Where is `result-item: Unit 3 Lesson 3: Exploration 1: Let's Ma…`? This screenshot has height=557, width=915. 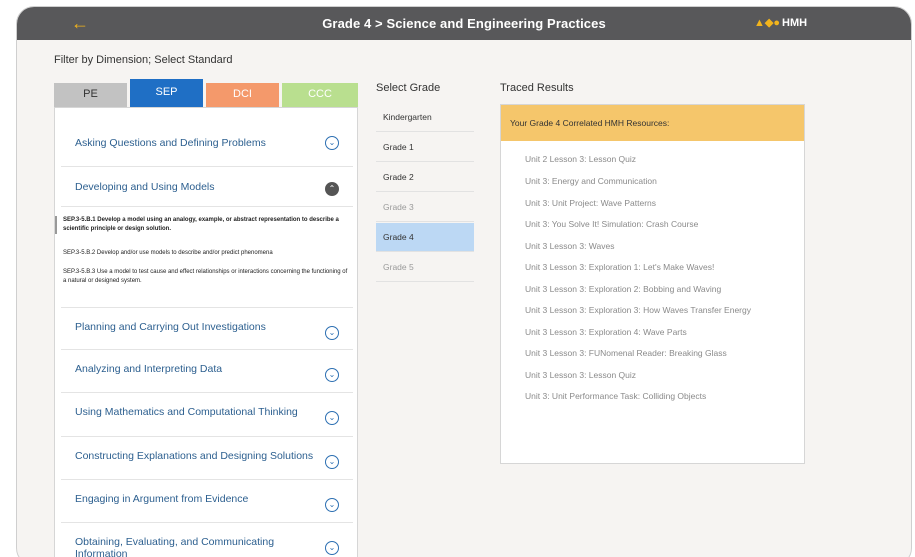
result-item: Unit 3 Lesson 3: Exploration 1: Let's Ma… is located at coordinates (619, 267).